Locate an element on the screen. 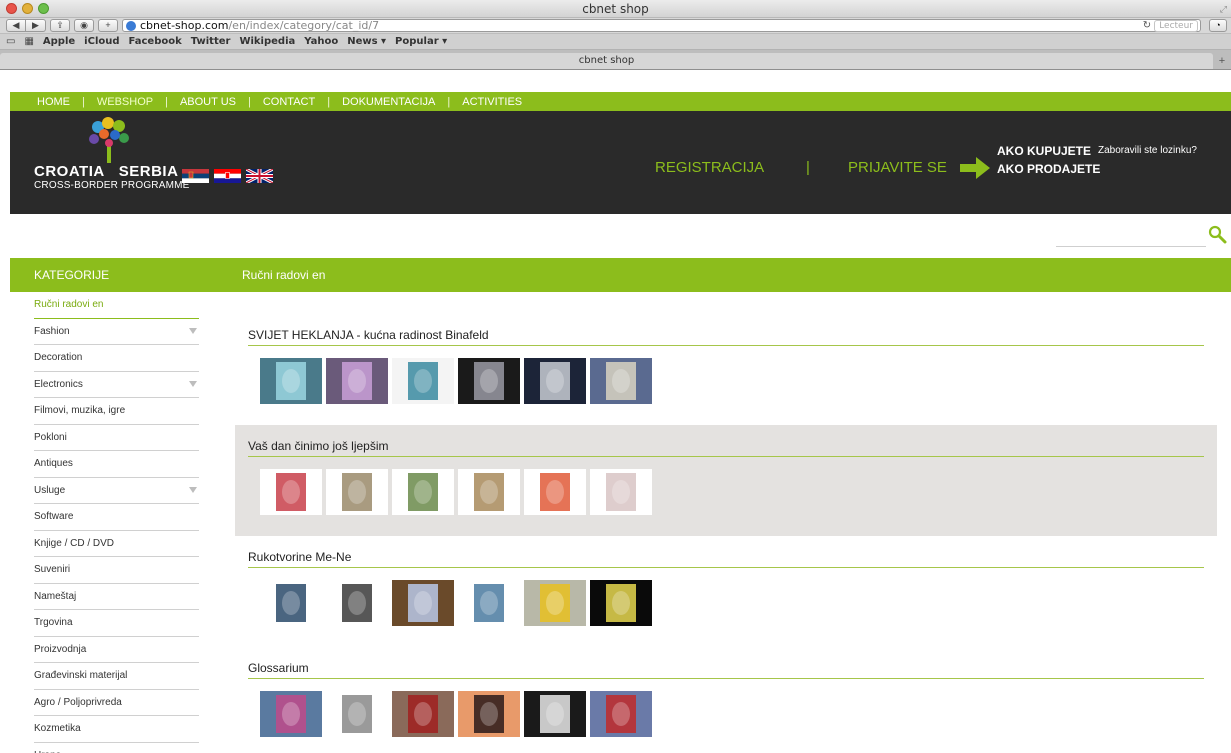  bookmark-yahoo: Yahoo is located at coordinates (321, 41).